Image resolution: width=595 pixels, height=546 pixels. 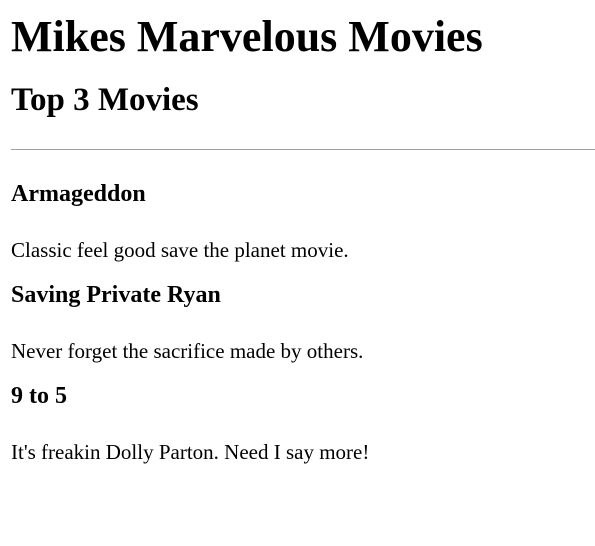 I want to click on section-title: Top 3 Movies, so click(x=105, y=100).